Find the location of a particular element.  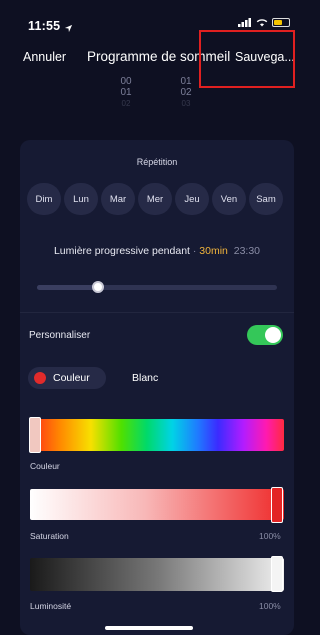

customize-label: Personnaliser is located at coordinates (60, 335).